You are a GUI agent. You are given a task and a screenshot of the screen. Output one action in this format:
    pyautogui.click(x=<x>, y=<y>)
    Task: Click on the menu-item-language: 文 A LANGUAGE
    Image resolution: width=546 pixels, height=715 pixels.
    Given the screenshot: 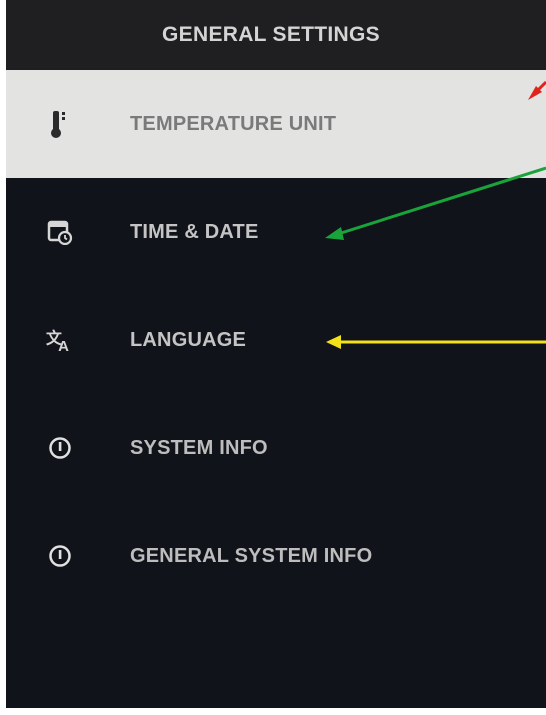 What is the action you would take?
    pyautogui.click(x=276, y=340)
    